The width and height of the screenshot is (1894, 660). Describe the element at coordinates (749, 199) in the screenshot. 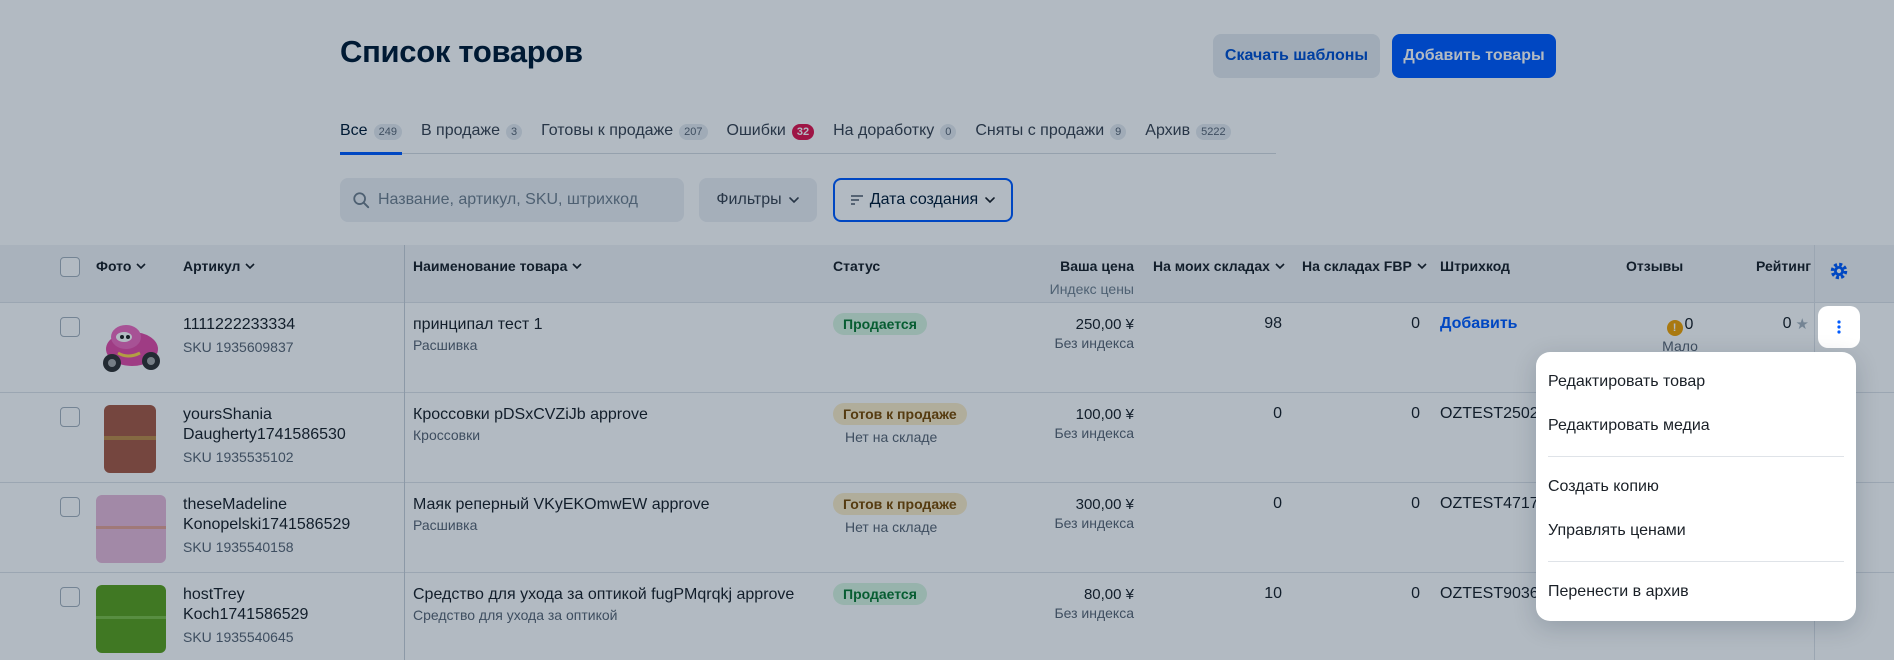

I see `filters-label: Фильтры` at that location.